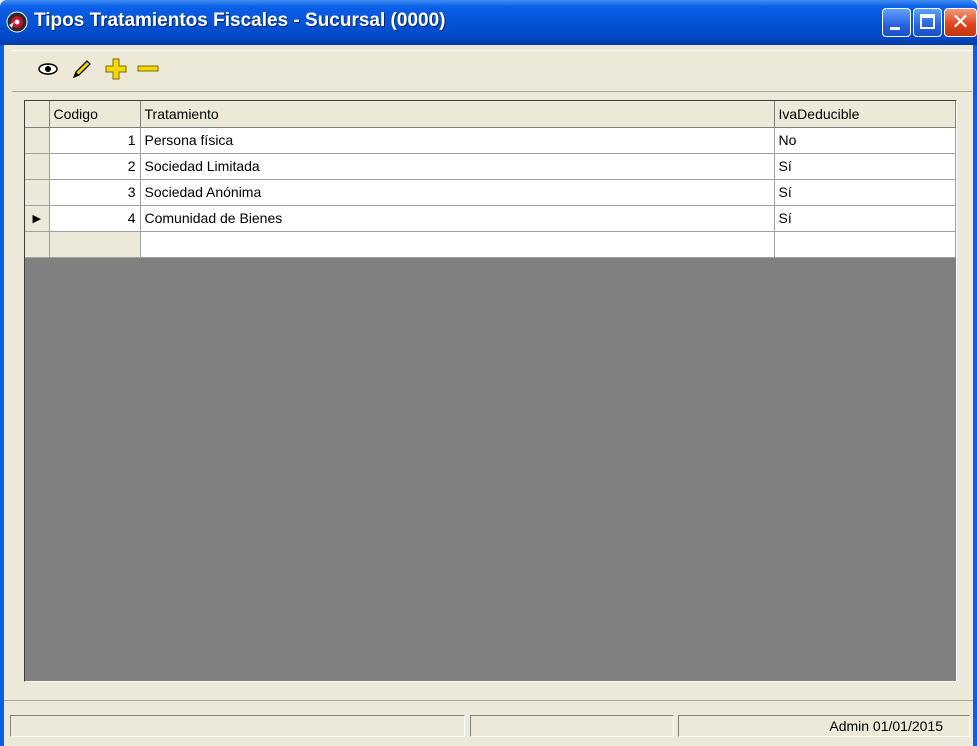  What do you see at coordinates (865, 244) in the screenshot?
I see `cell-ivadeducible` at bounding box center [865, 244].